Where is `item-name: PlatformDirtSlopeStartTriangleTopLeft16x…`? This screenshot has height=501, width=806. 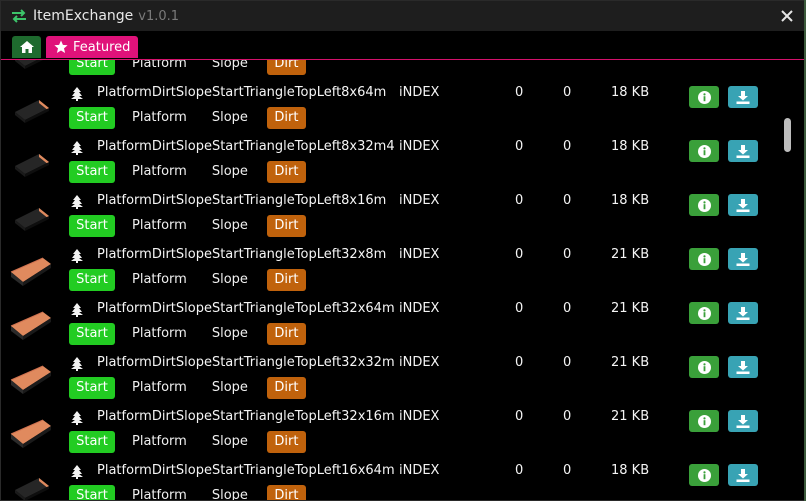 item-name: PlatformDirtSlopeStartTriangleTopLeft16x… is located at coordinates (246, 470).